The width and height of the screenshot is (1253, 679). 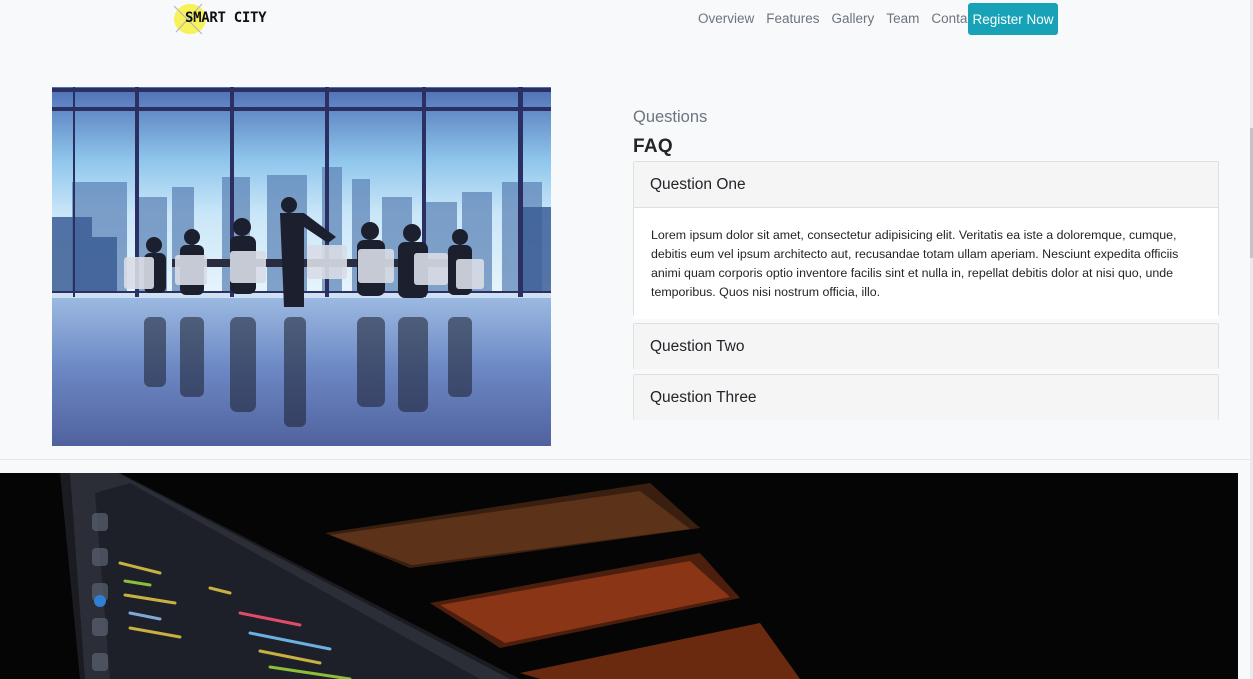 I want to click on nav-links: Overview Features Gallery Team Contact, so click(x=838, y=18).